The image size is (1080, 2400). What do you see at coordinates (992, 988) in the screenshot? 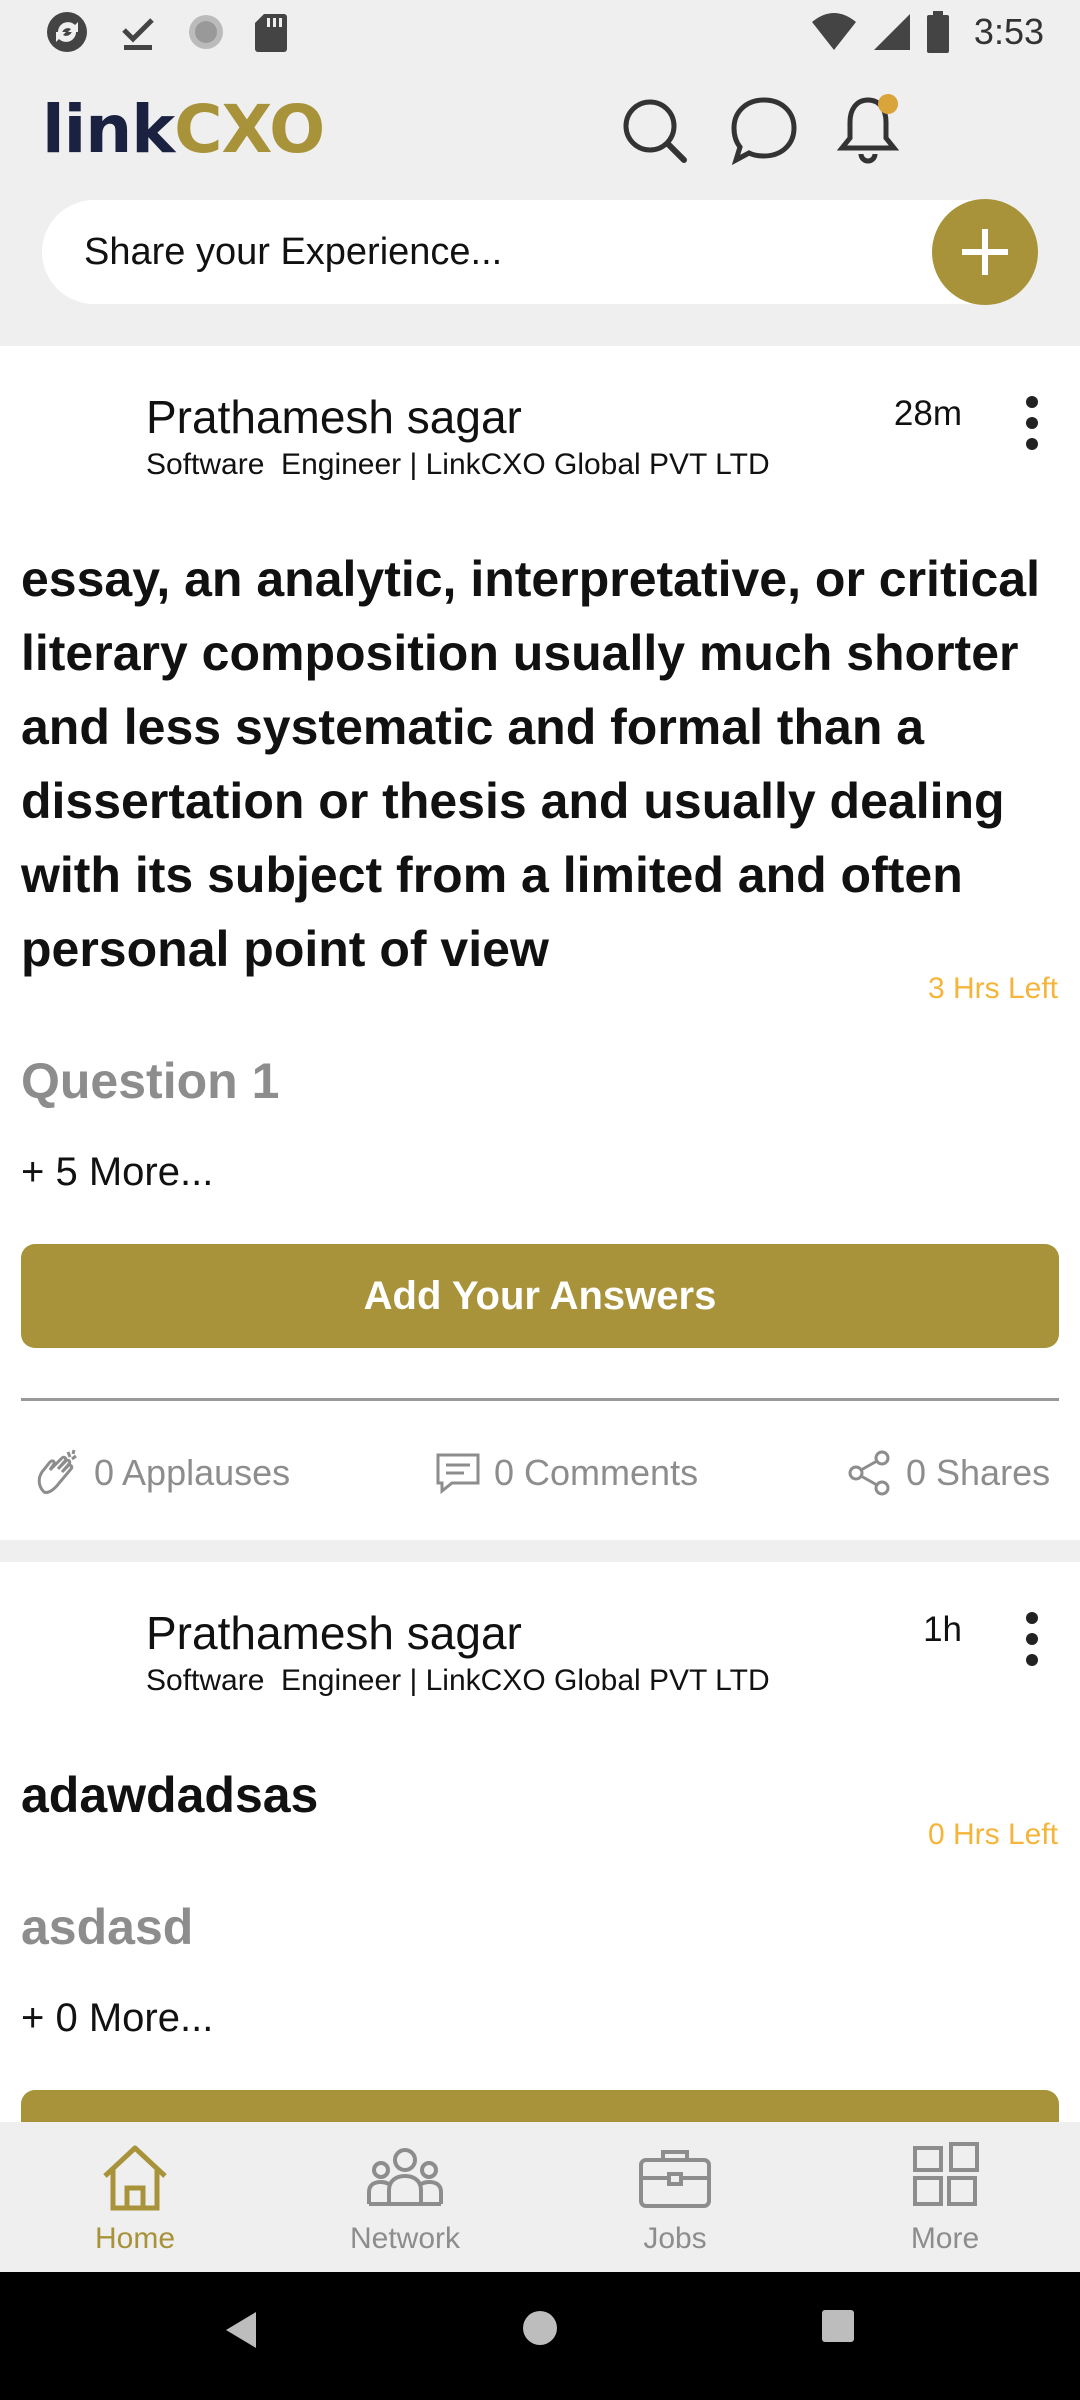
I see `time-left: 3 Hrs Left` at bounding box center [992, 988].